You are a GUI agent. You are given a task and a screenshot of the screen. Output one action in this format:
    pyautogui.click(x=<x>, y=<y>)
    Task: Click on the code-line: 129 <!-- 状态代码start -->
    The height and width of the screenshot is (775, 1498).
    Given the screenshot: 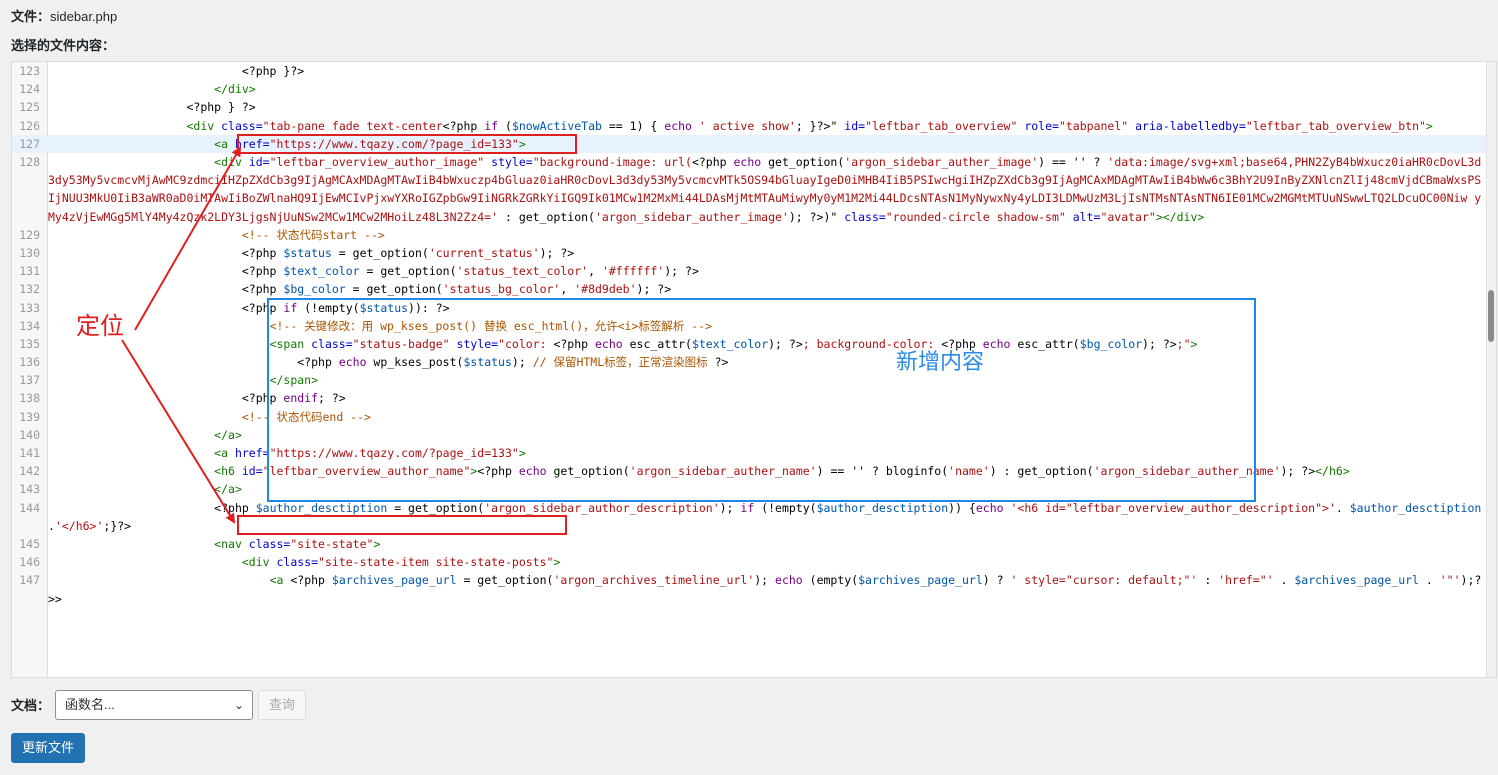 What is the action you would take?
    pyautogui.click(x=749, y=235)
    